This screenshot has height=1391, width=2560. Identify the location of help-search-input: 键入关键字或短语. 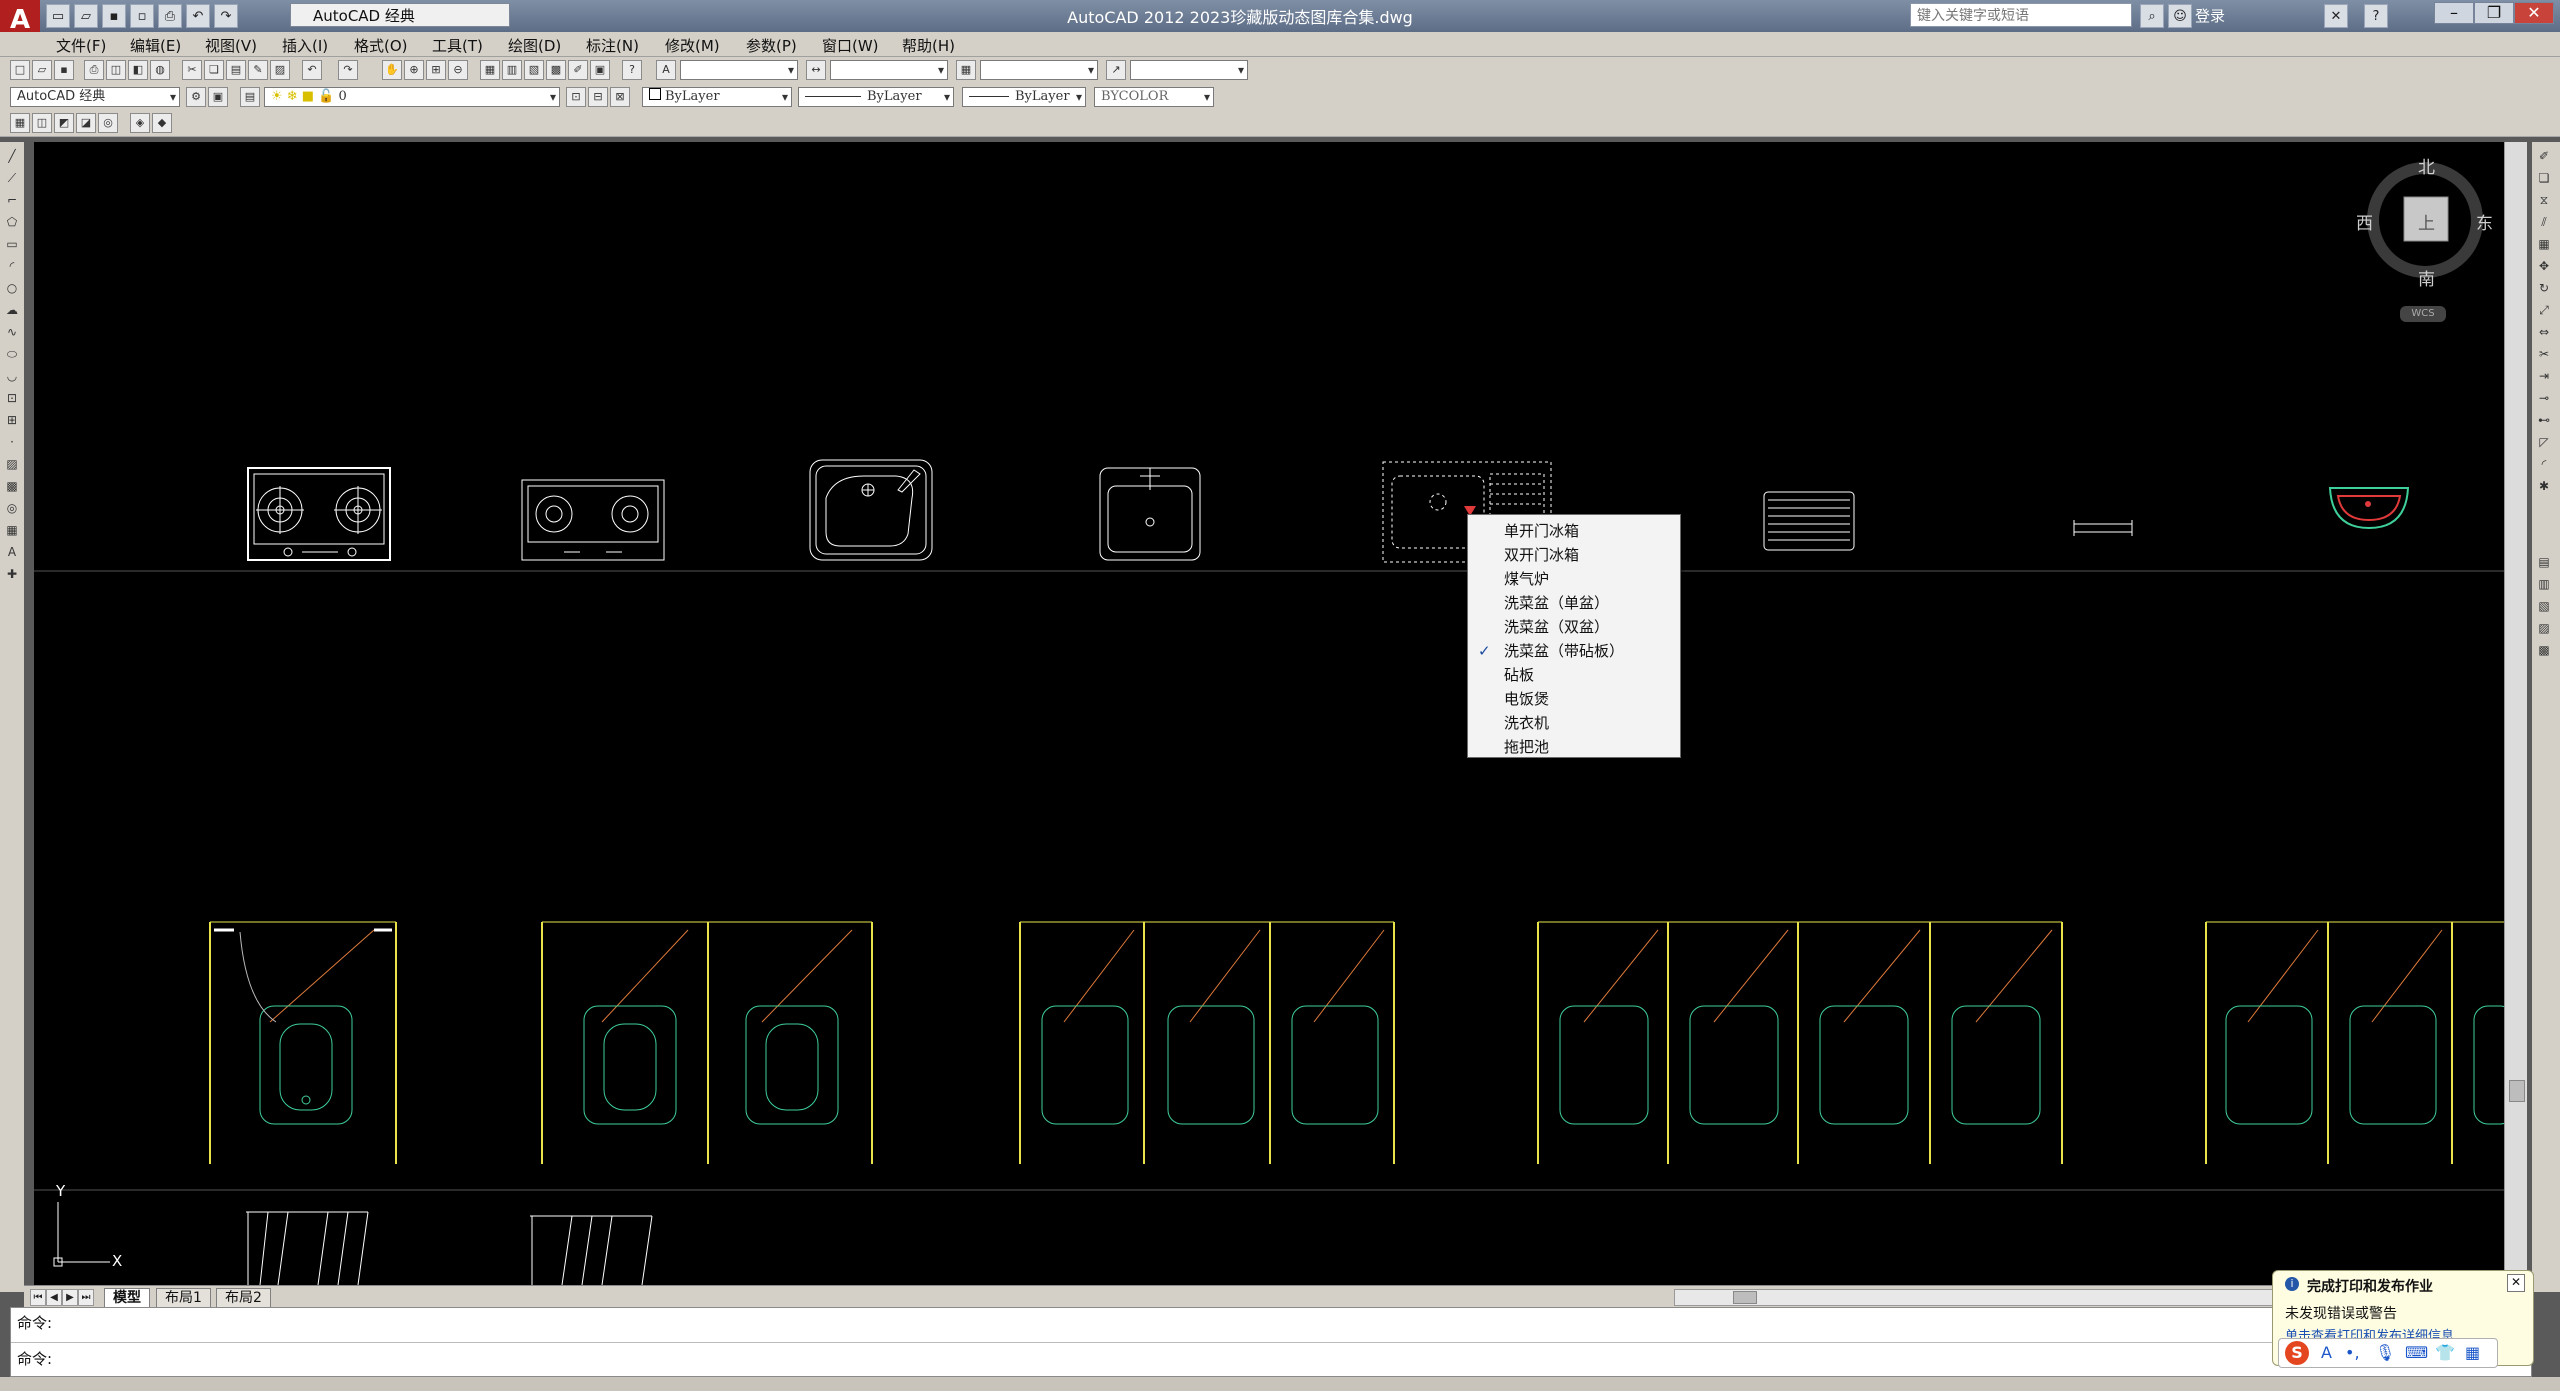
(2021, 15).